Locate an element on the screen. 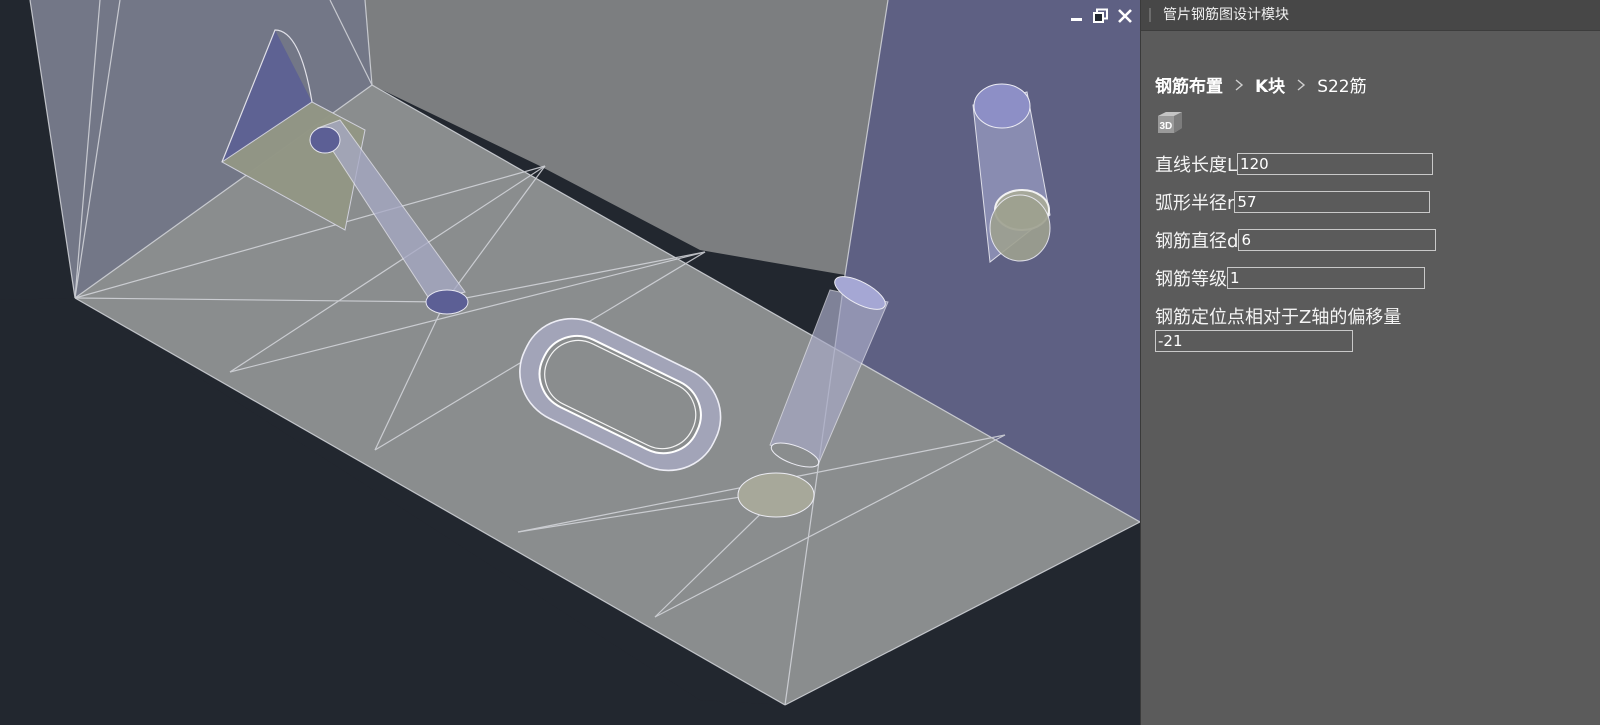  straight-length-input is located at coordinates (1335, 164).